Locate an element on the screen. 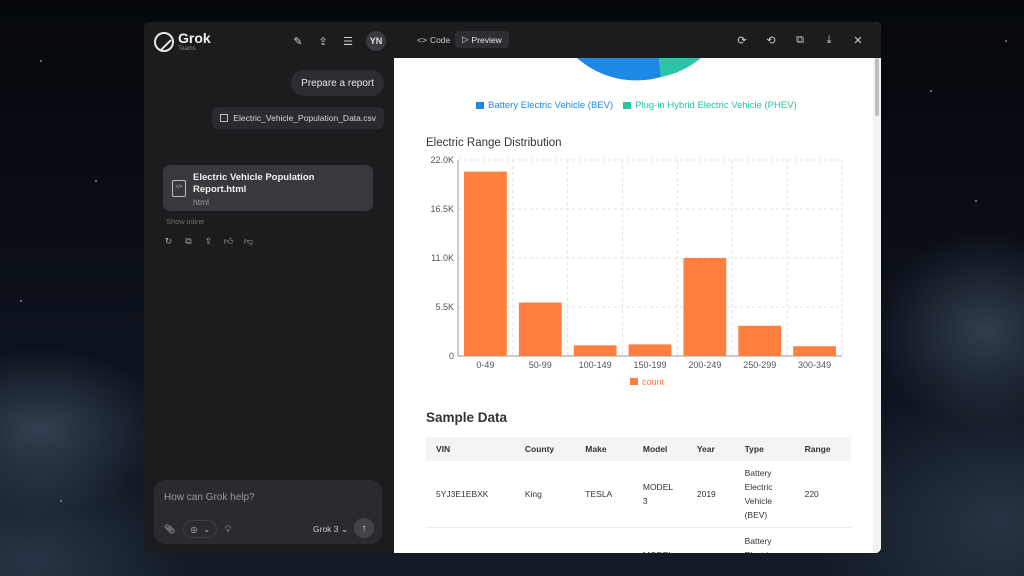 The height and width of the screenshot is (576, 1024). col-range: Range is located at coordinates (822, 449).